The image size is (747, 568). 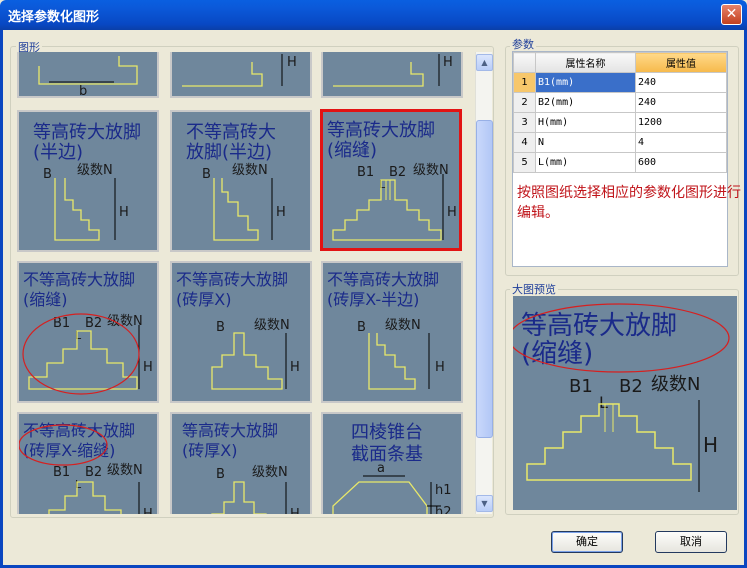 What do you see at coordinates (381, 468) in the screenshot?
I see `thumbnail-11-label-0: a` at bounding box center [381, 468].